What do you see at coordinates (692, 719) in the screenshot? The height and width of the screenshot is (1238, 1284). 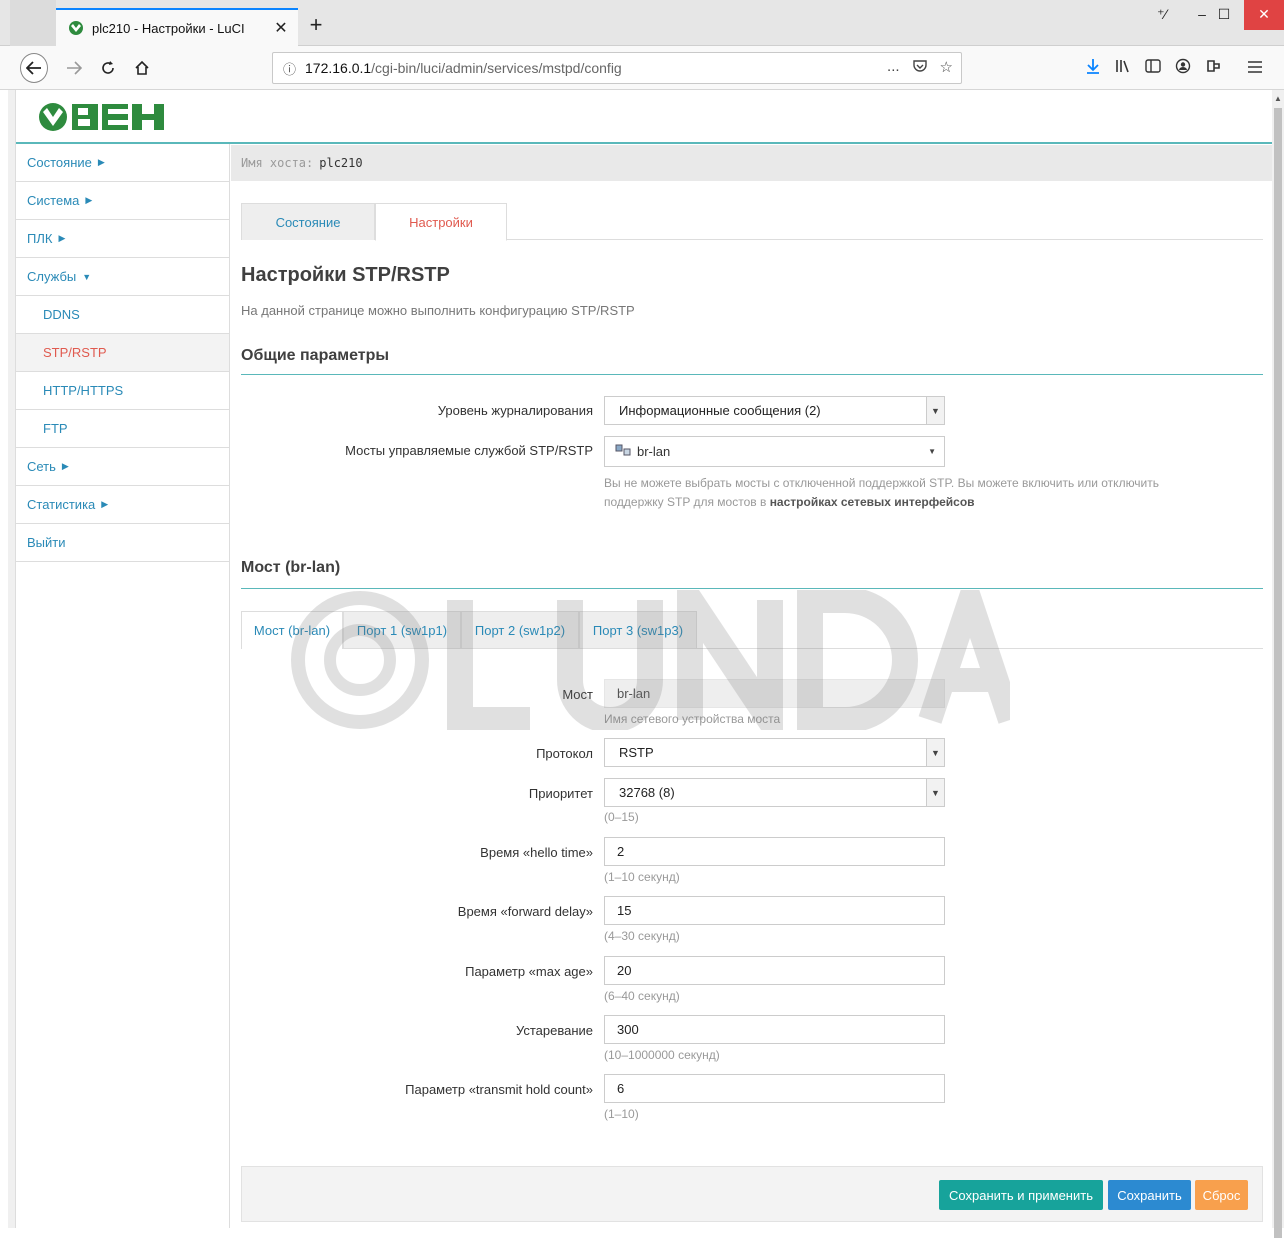 I see `bridge-name-help: Имя сетевого устройства моста` at bounding box center [692, 719].